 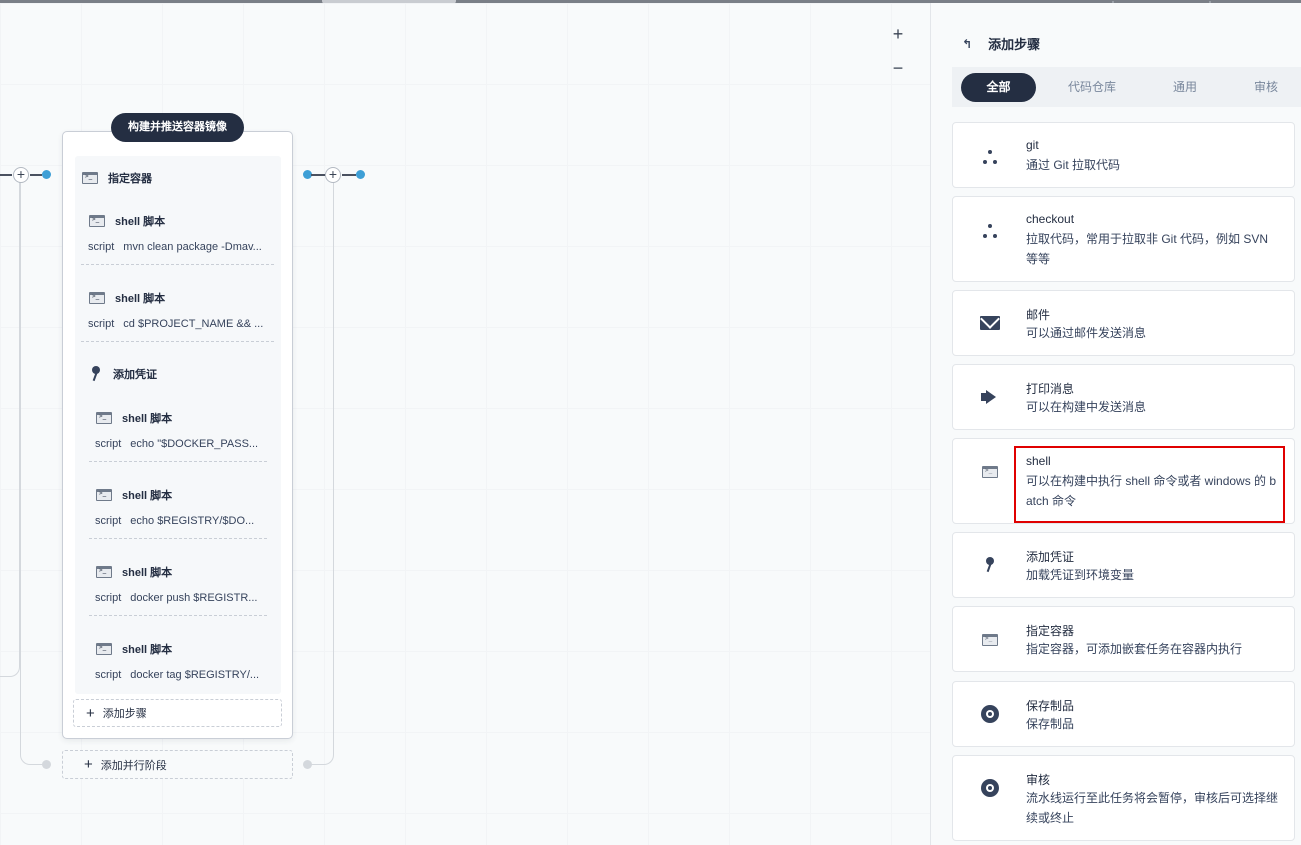 What do you see at coordinates (1050, 706) in the screenshot?
I see `card-title: 保存制品` at bounding box center [1050, 706].